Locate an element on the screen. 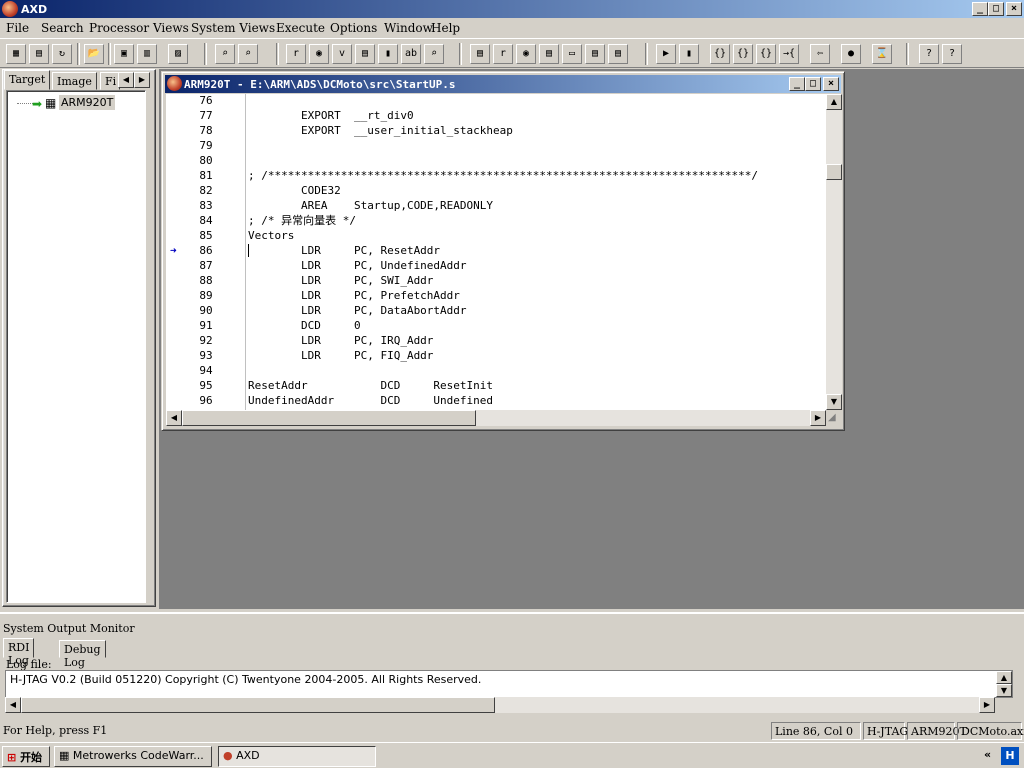  code-line: LDR PC, PrefetchAddr is located at coordinates (354, 295).